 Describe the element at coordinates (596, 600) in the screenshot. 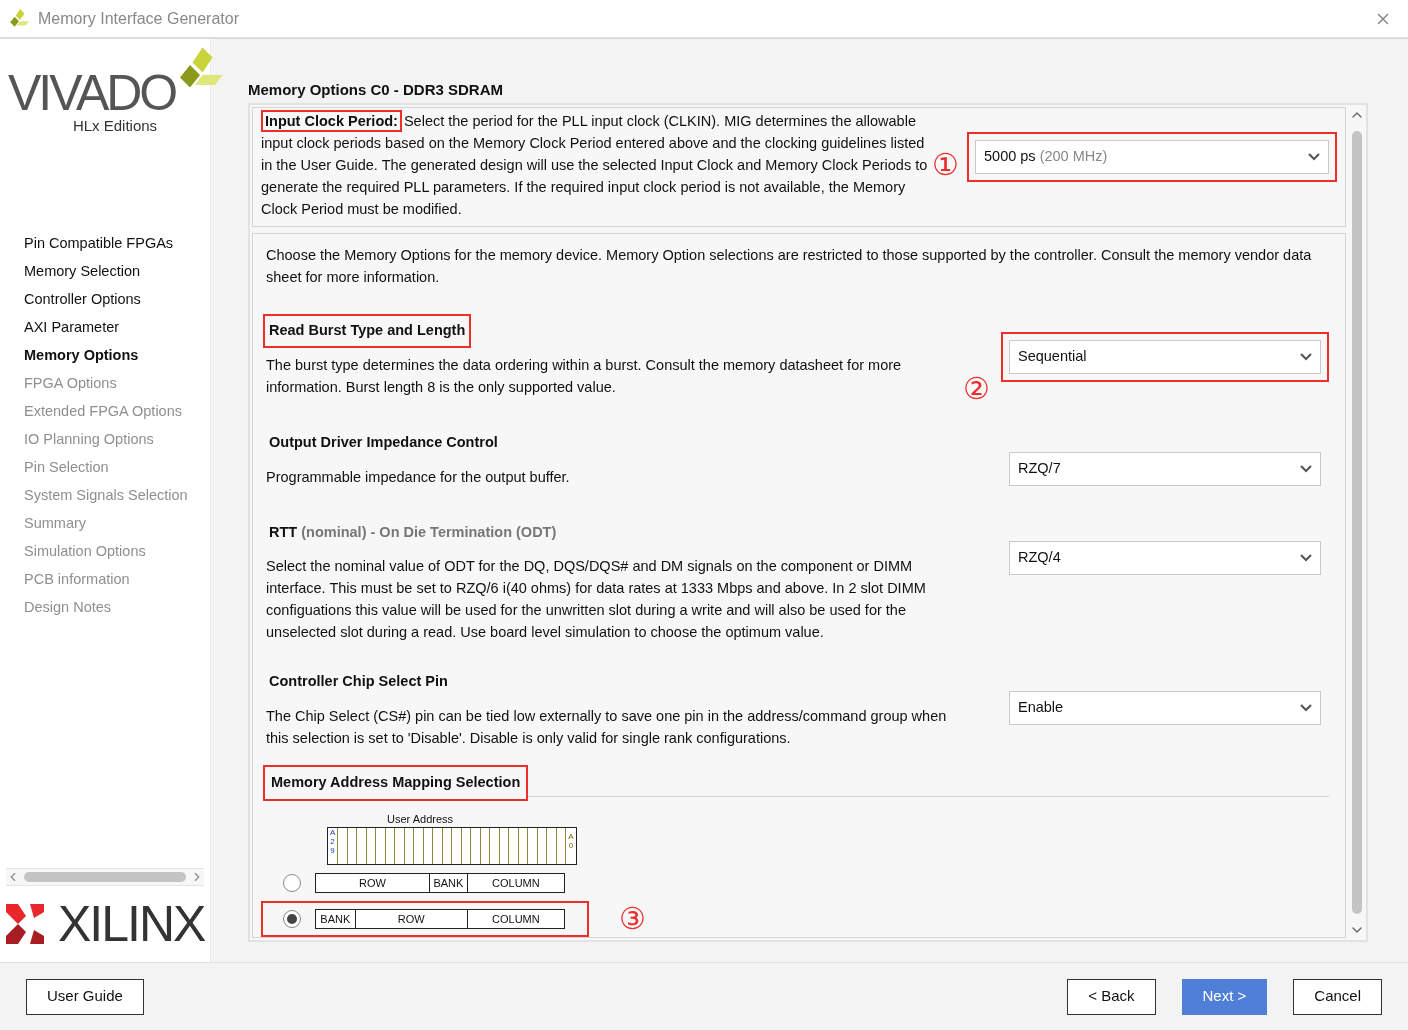

I see `option-description: Select the nominal value of ODT for the DQ, DQS/DQS# and DM signals on the component or DIMM interface. This must be set to RZQ/6 i(40 ohms) for data rates at 1333 Mbps and above. In 2 slot DIMM configuations this value will be used for the unwritten slot during a write and will also be used for the unselected slot during a read. Use board level simulation to choose the optimum value.` at that location.